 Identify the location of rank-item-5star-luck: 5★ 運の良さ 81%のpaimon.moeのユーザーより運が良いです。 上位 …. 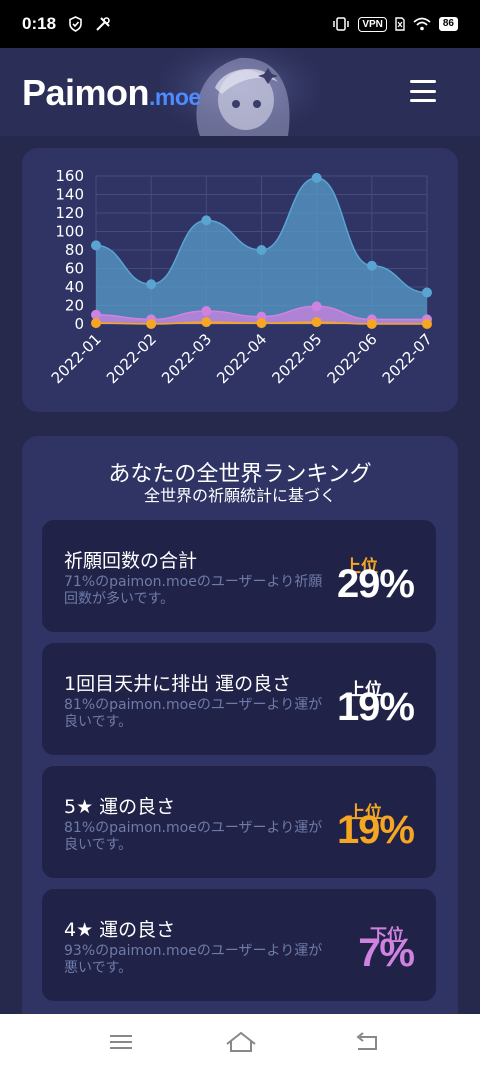
(239, 822).